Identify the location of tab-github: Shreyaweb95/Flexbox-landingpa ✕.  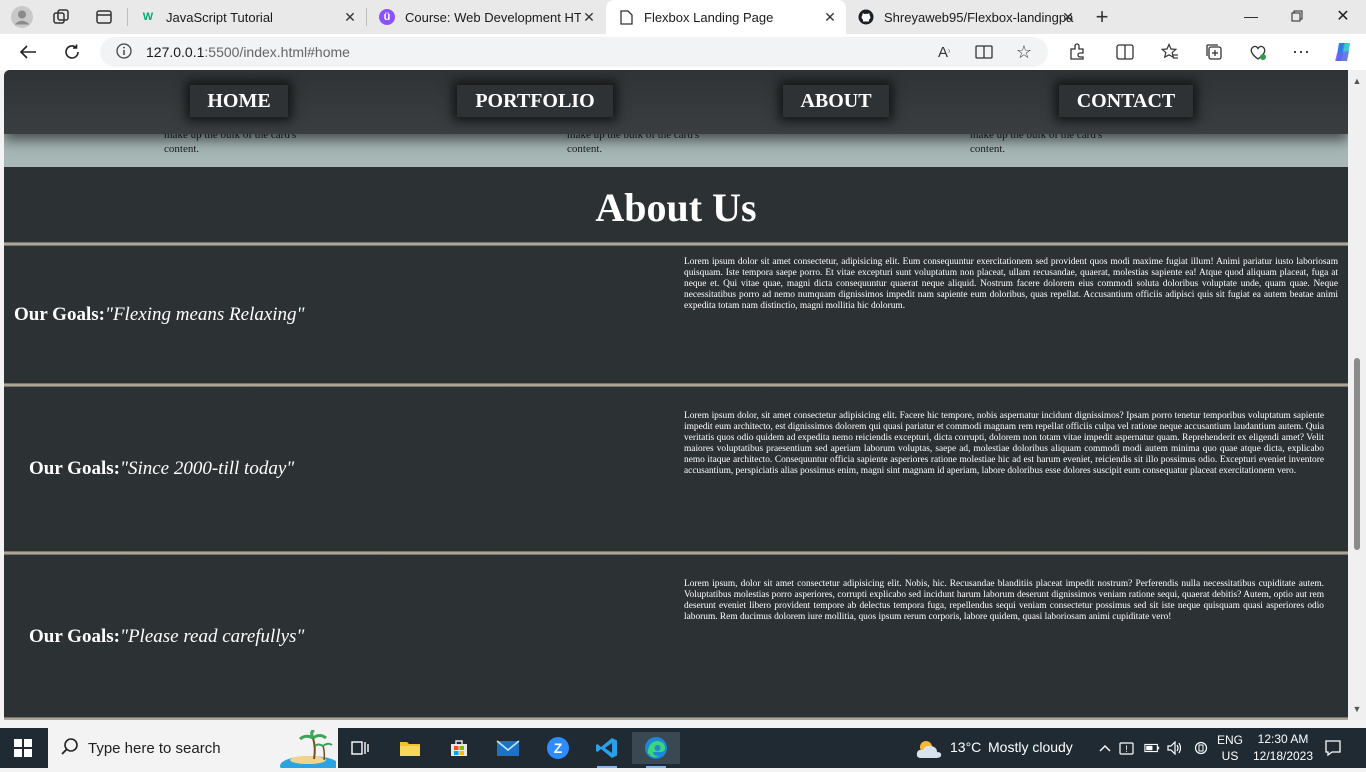
(965, 17).